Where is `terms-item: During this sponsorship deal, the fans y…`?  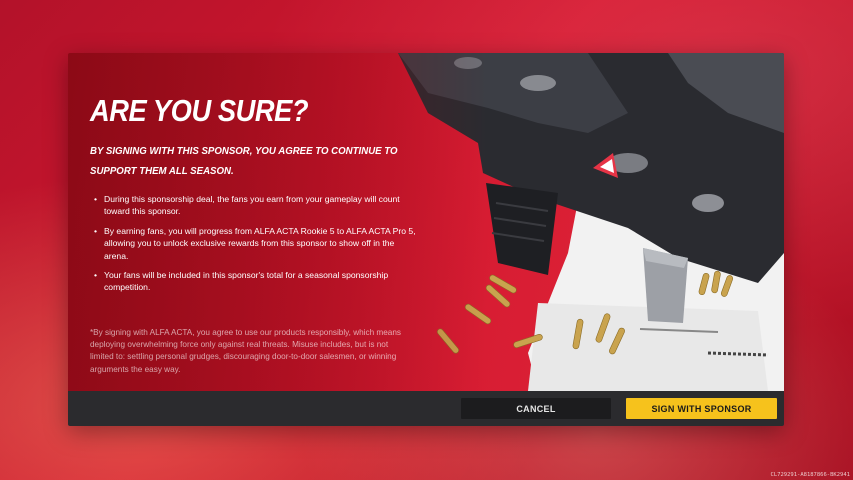
terms-item: During this sponsorship deal, the fans y… is located at coordinates (257, 205).